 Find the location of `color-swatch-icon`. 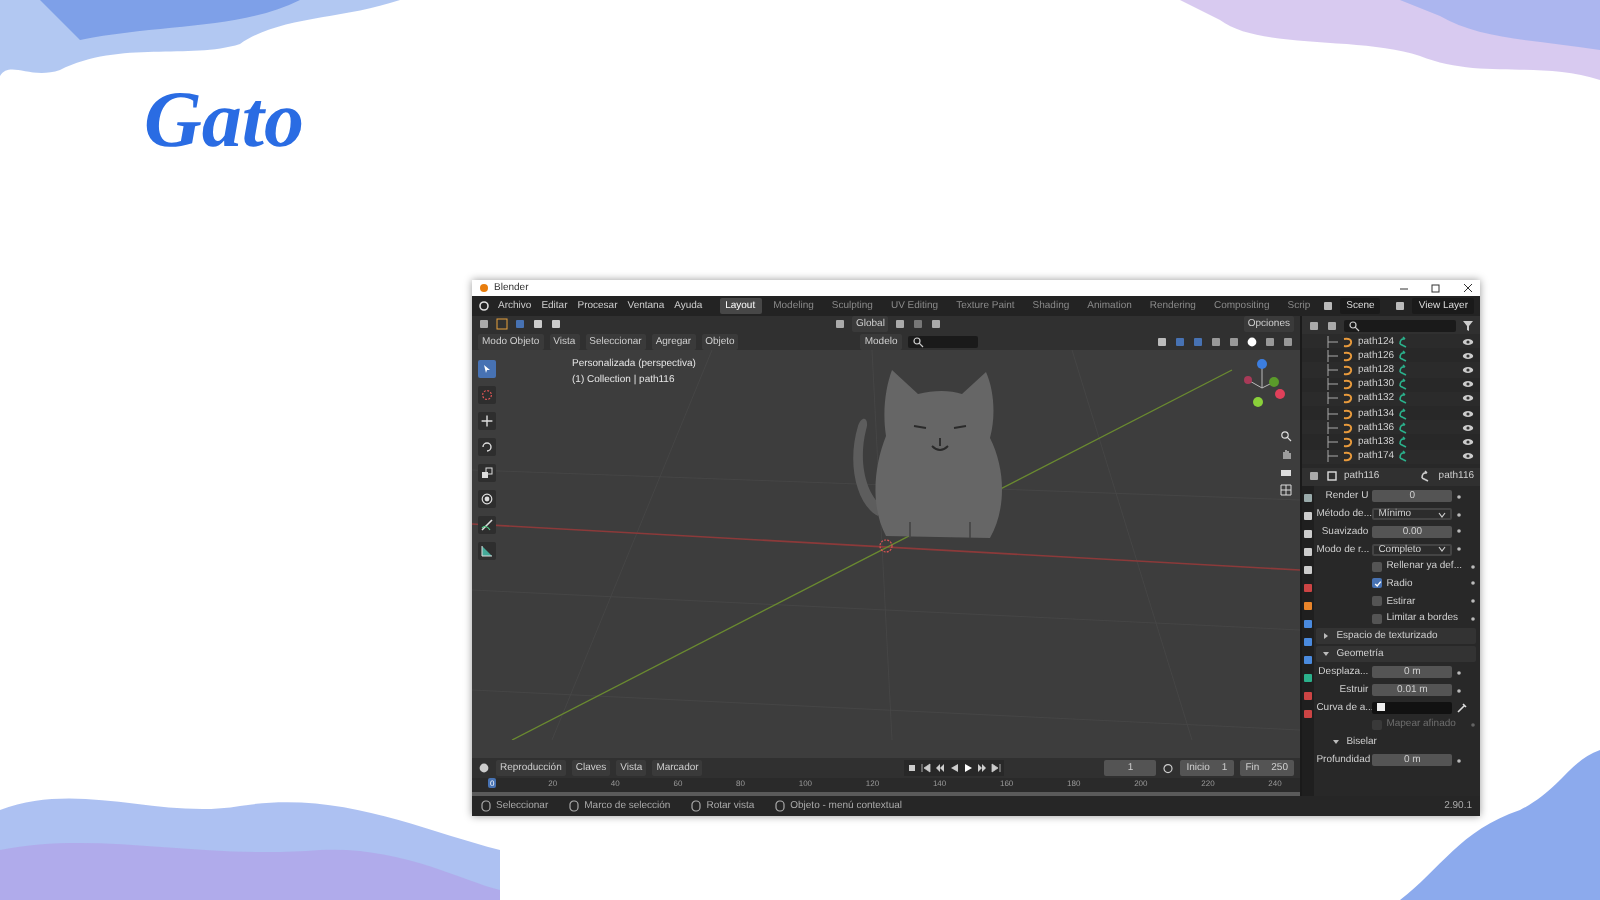

color-swatch-icon is located at coordinates (1381, 707).